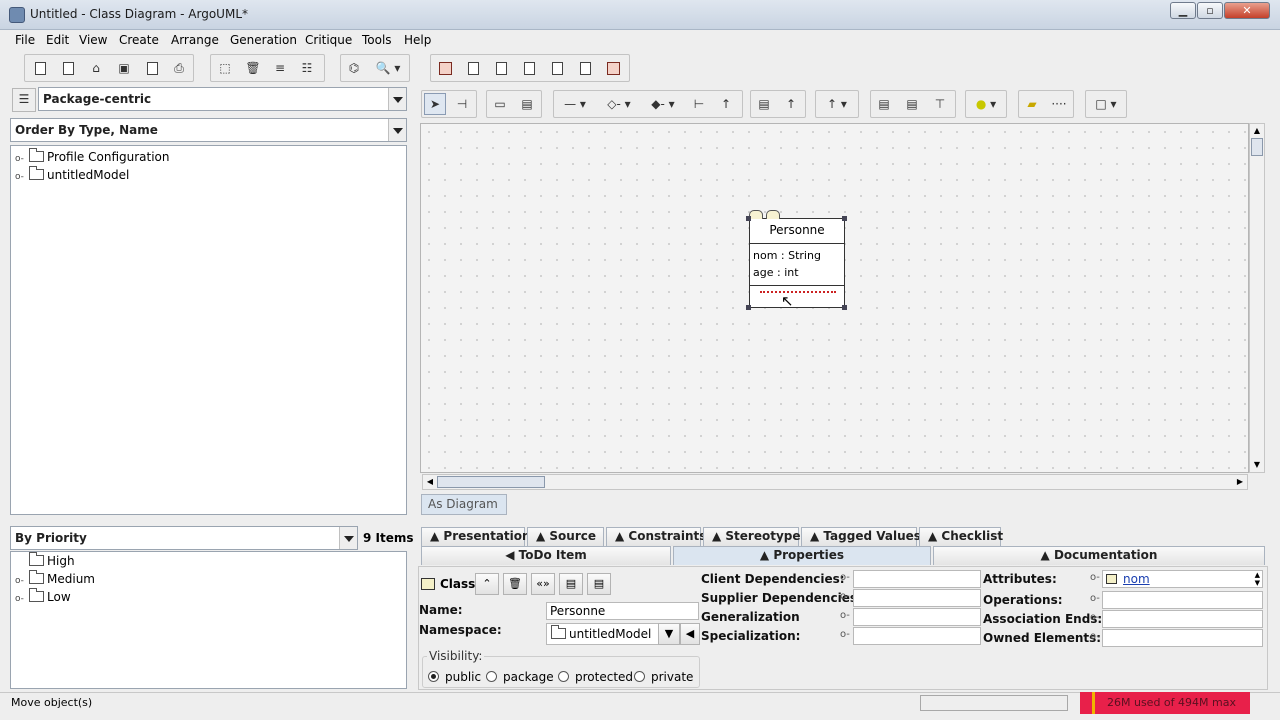  What do you see at coordinates (699, 104) in the screenshot?
I see `dependency-tool-button: ⊢` at bounding box center [699, 104].